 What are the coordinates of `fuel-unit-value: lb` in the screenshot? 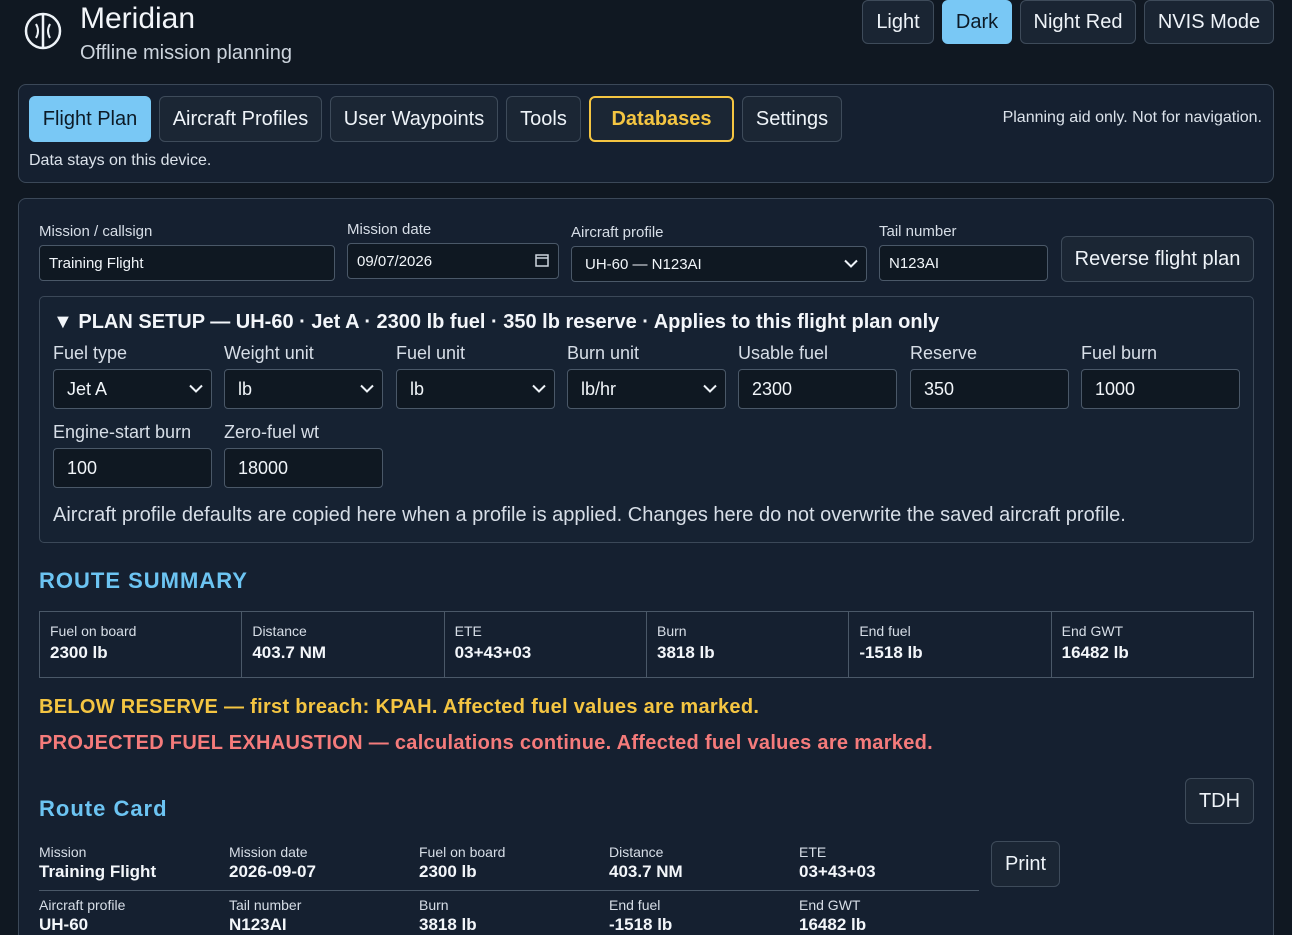 It's located at (417, 388).